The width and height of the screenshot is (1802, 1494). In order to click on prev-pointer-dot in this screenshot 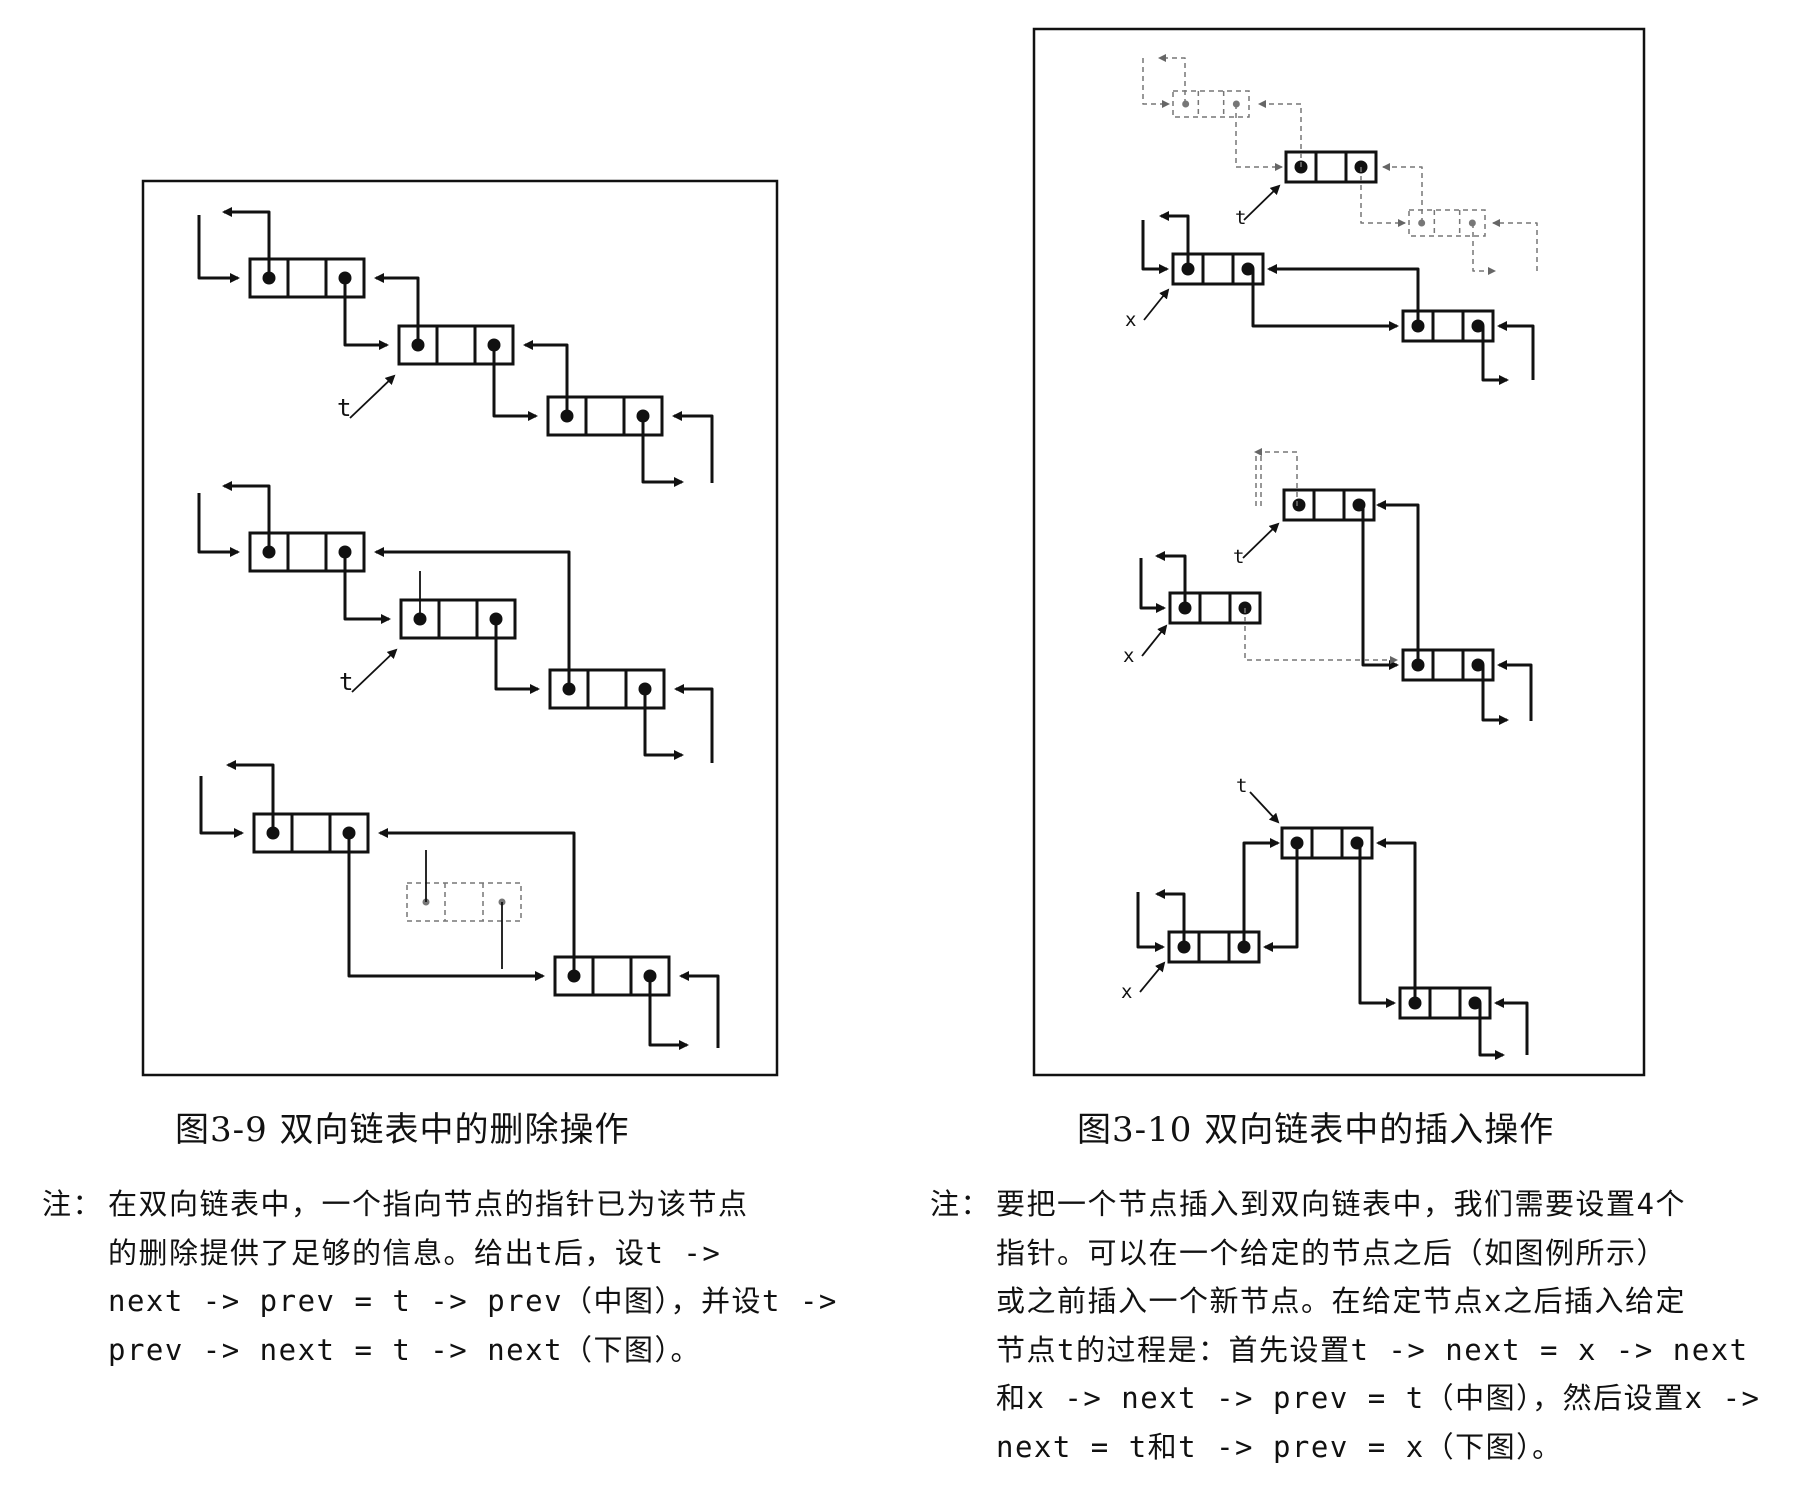, I will do `click(1299, 505)`.